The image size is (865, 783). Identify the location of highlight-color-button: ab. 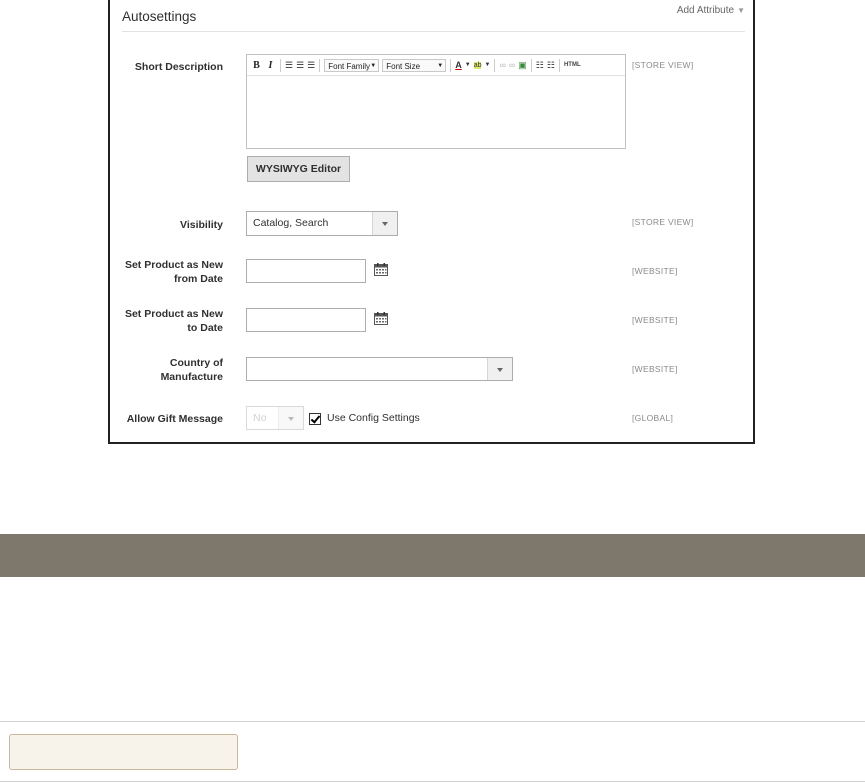
(477, 65).